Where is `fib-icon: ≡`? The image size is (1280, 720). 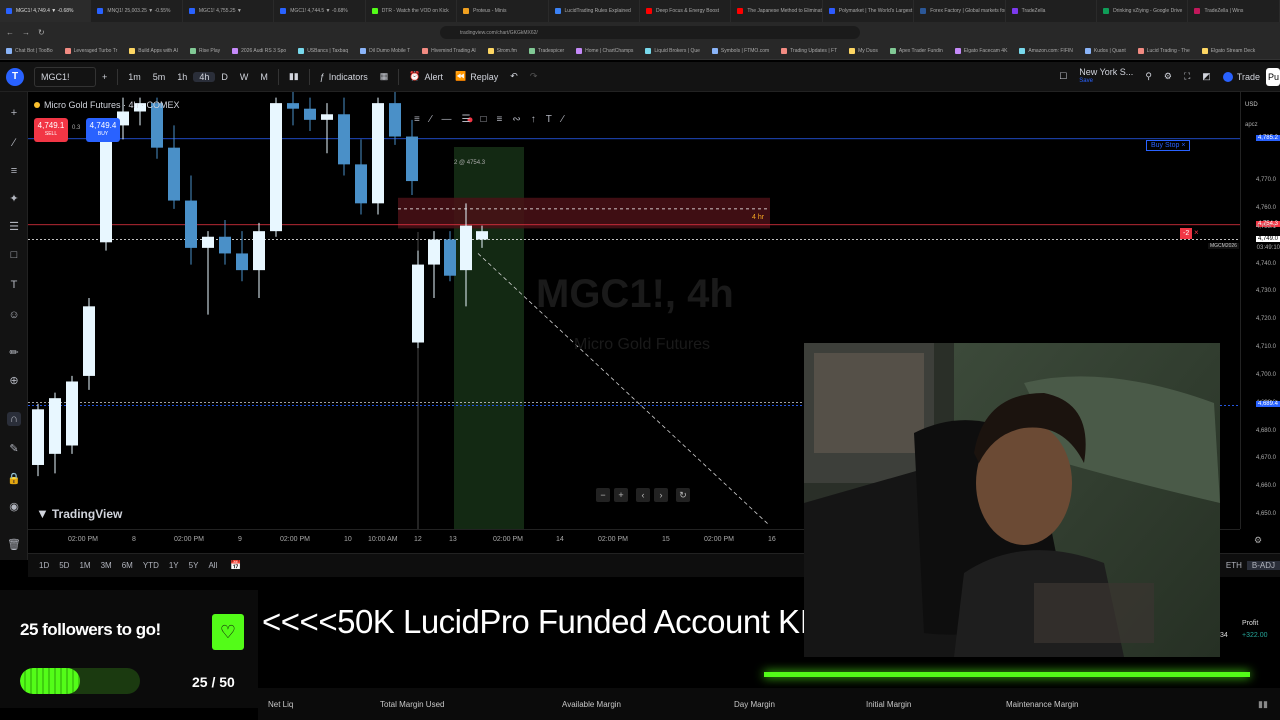 fib-icon: ≡ is located at coordinates (14, 171).